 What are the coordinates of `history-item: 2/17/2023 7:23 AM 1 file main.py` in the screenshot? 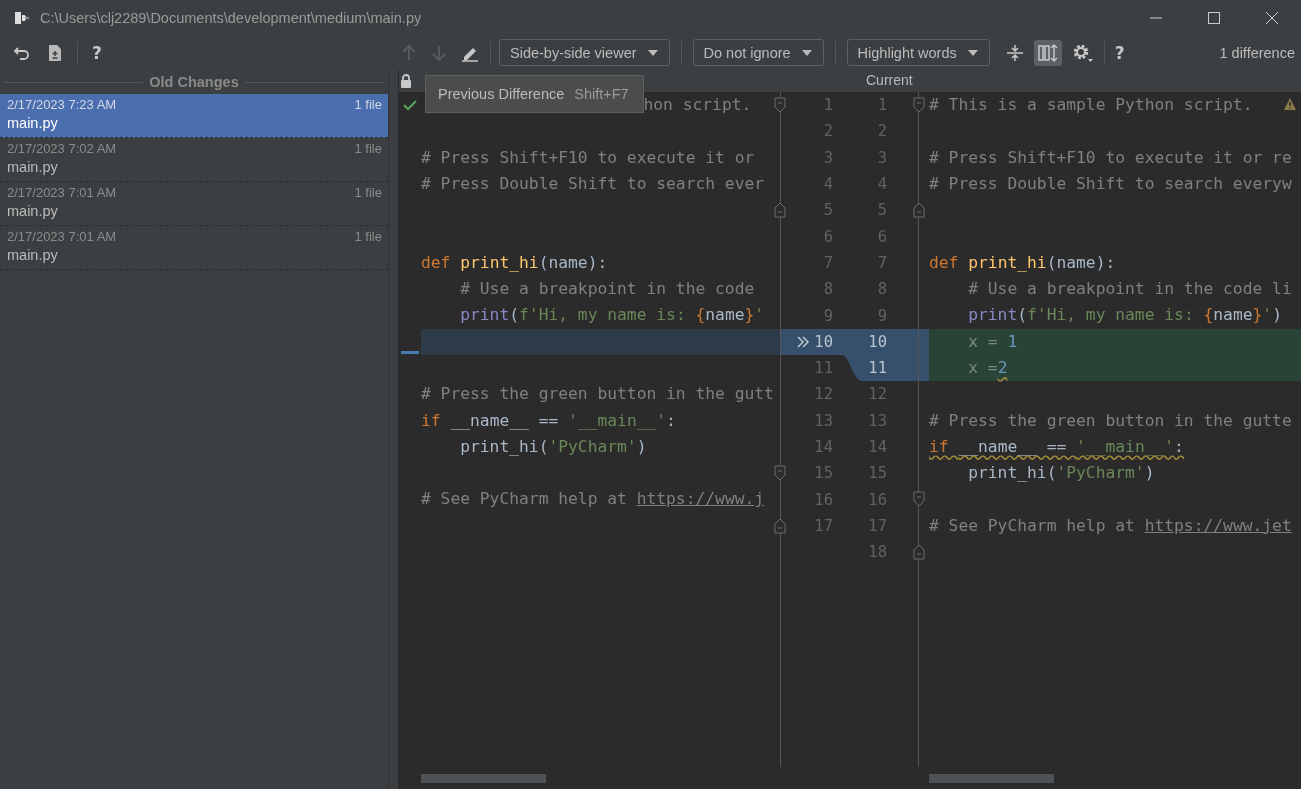 It's located at (194, 116).